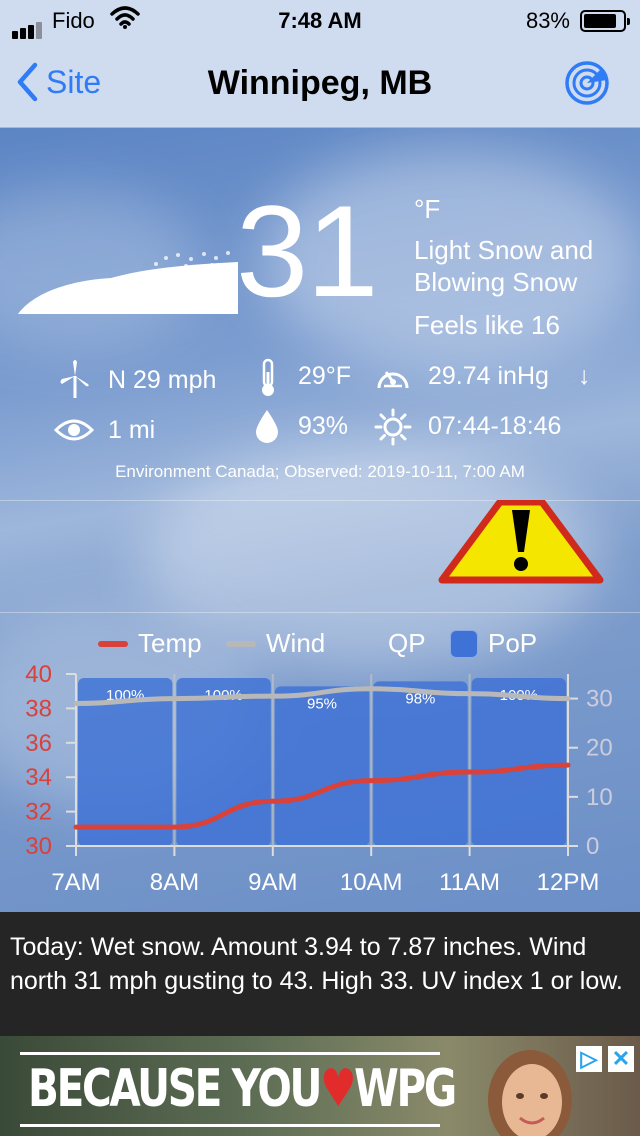 This screenshot has width=640, height=1136. I want to click on dewpoint-value: 29°F, so click(325, 376).